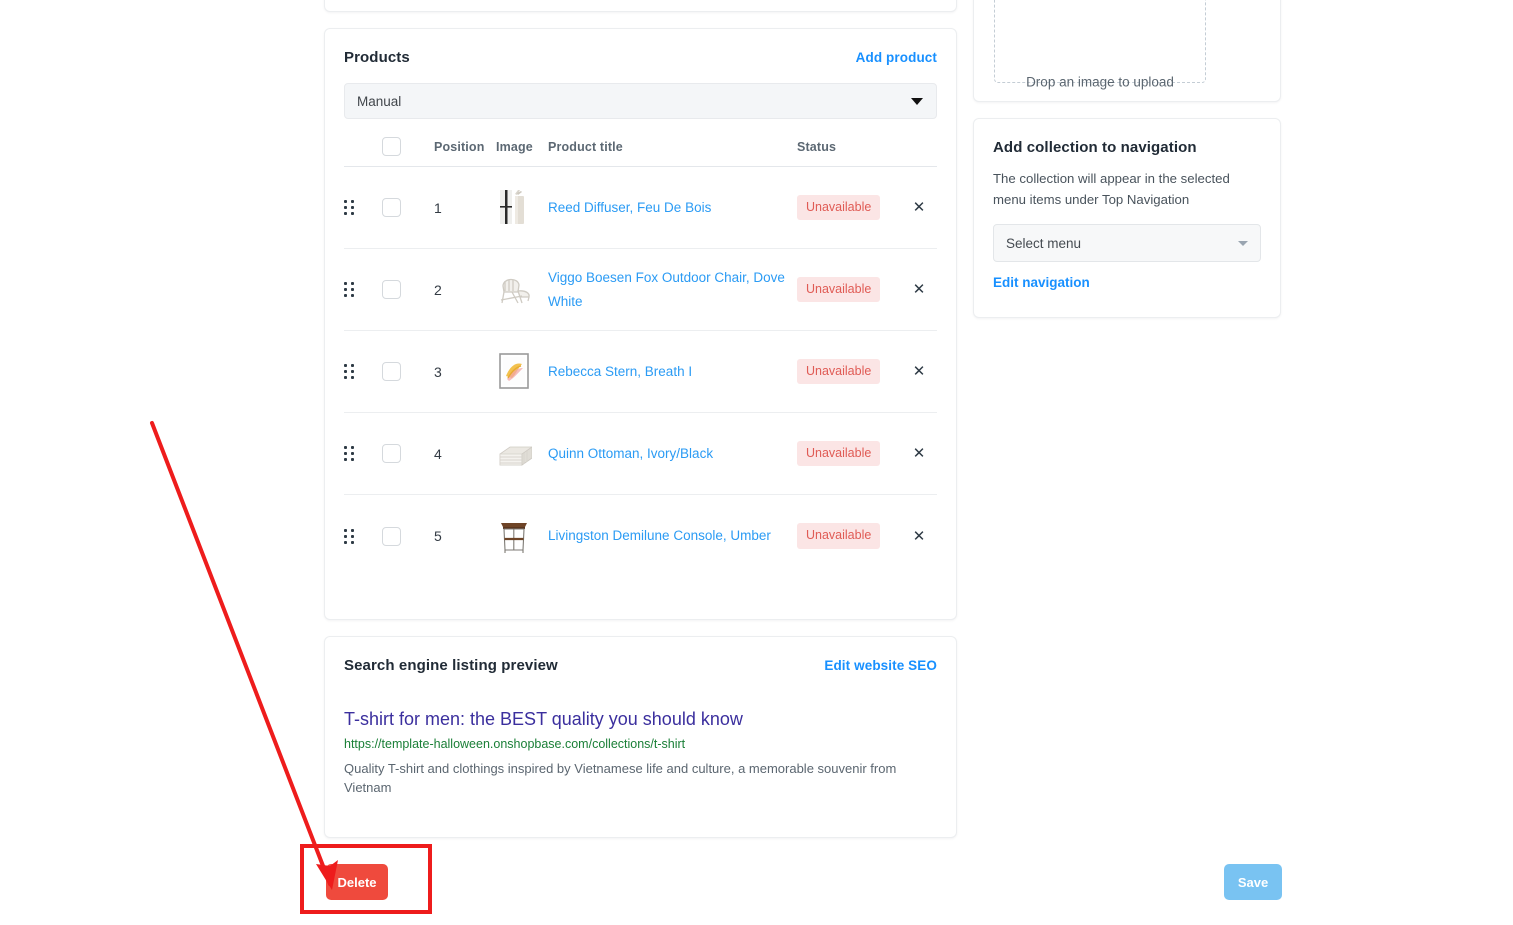  I want to click on products-title: Products, so click(377, 57).